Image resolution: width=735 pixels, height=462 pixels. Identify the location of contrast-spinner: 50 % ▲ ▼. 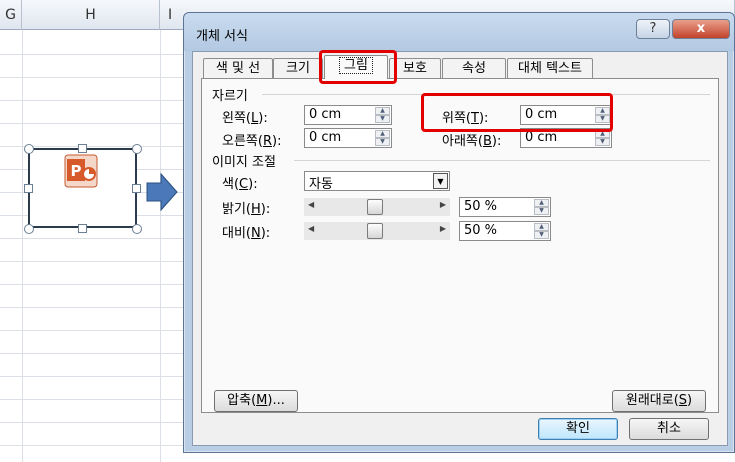
(505, 231).